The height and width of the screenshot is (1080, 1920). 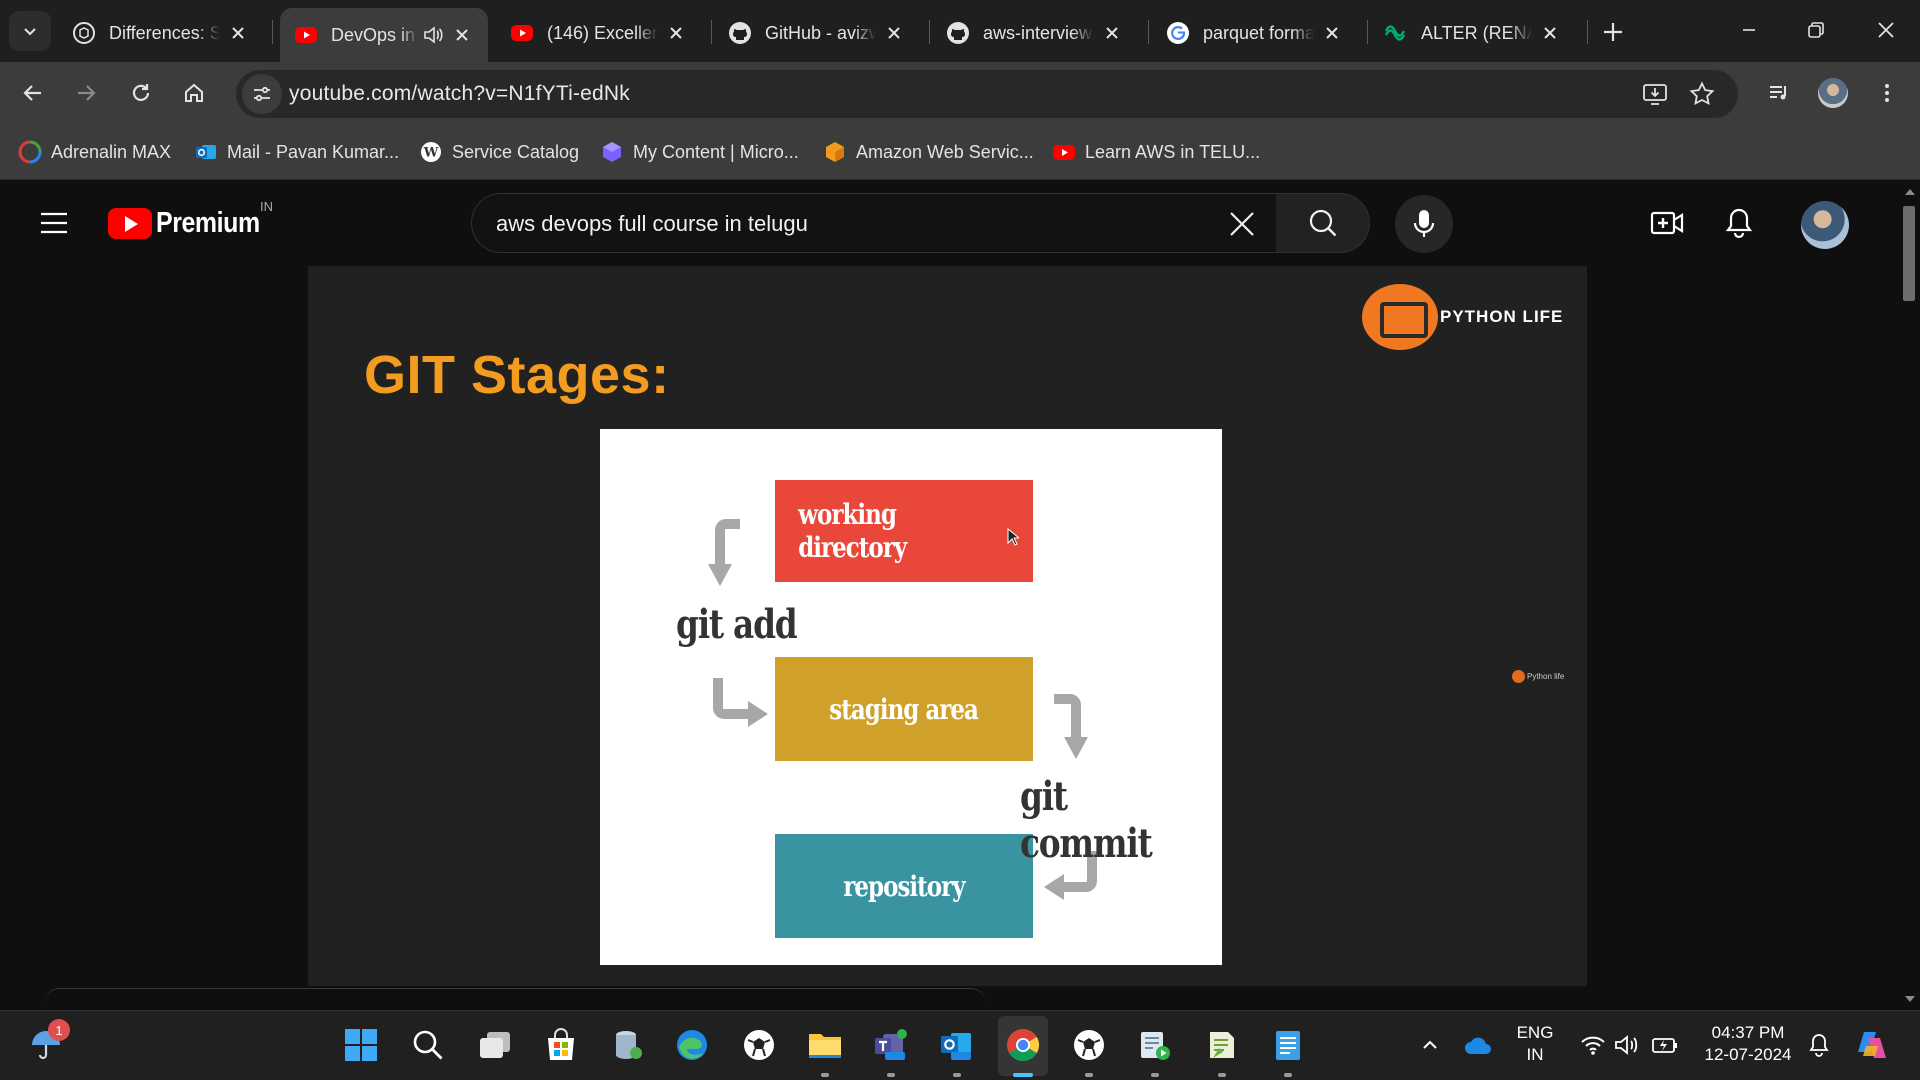 What do you see at coordinates (1222, 1045) in the screenshot?
I see `notepad-plus-app` at bounding box center [1222, 1045].